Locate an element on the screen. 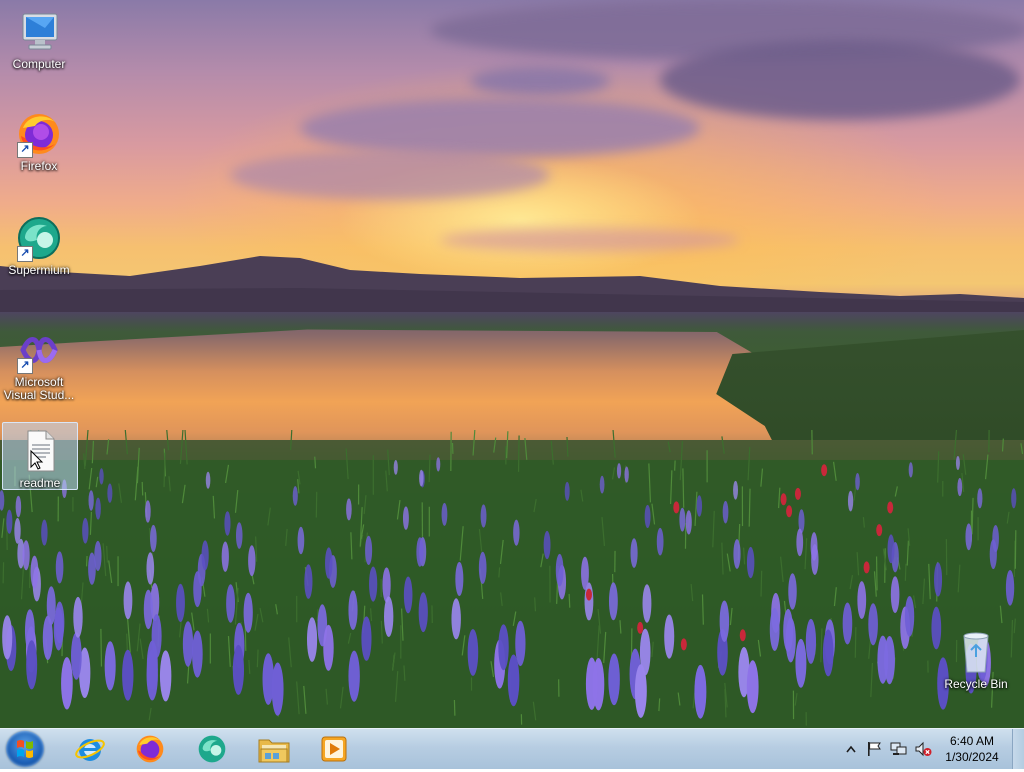 The image size is (1024, 772). taskbar-windows-explorer is located at coordinates (274, 749).